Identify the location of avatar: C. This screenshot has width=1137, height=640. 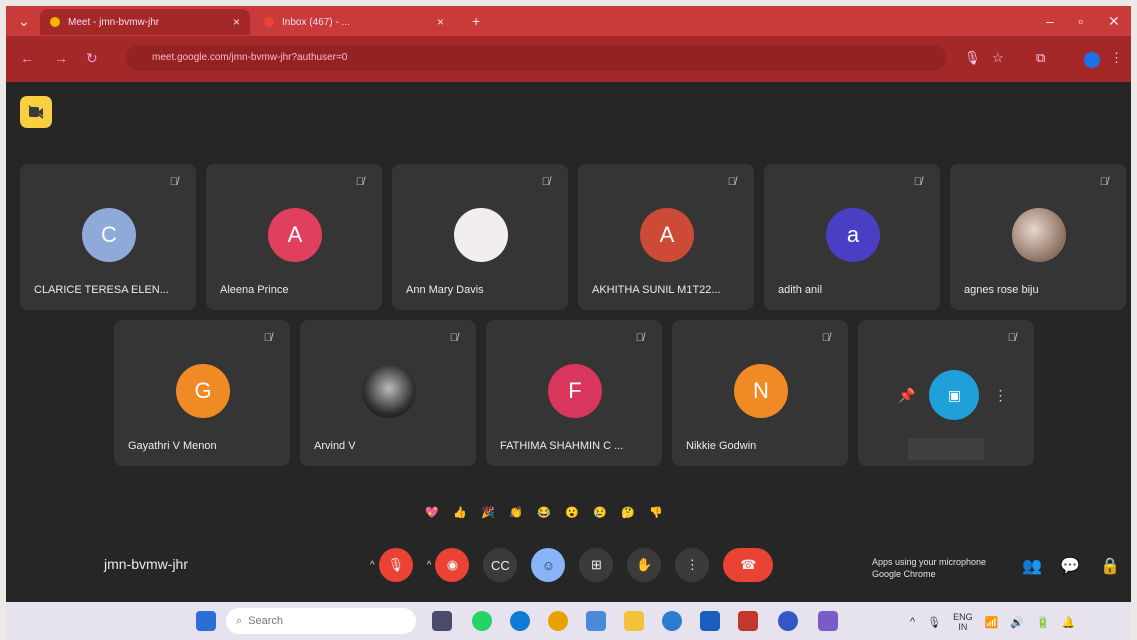
(109, 235).